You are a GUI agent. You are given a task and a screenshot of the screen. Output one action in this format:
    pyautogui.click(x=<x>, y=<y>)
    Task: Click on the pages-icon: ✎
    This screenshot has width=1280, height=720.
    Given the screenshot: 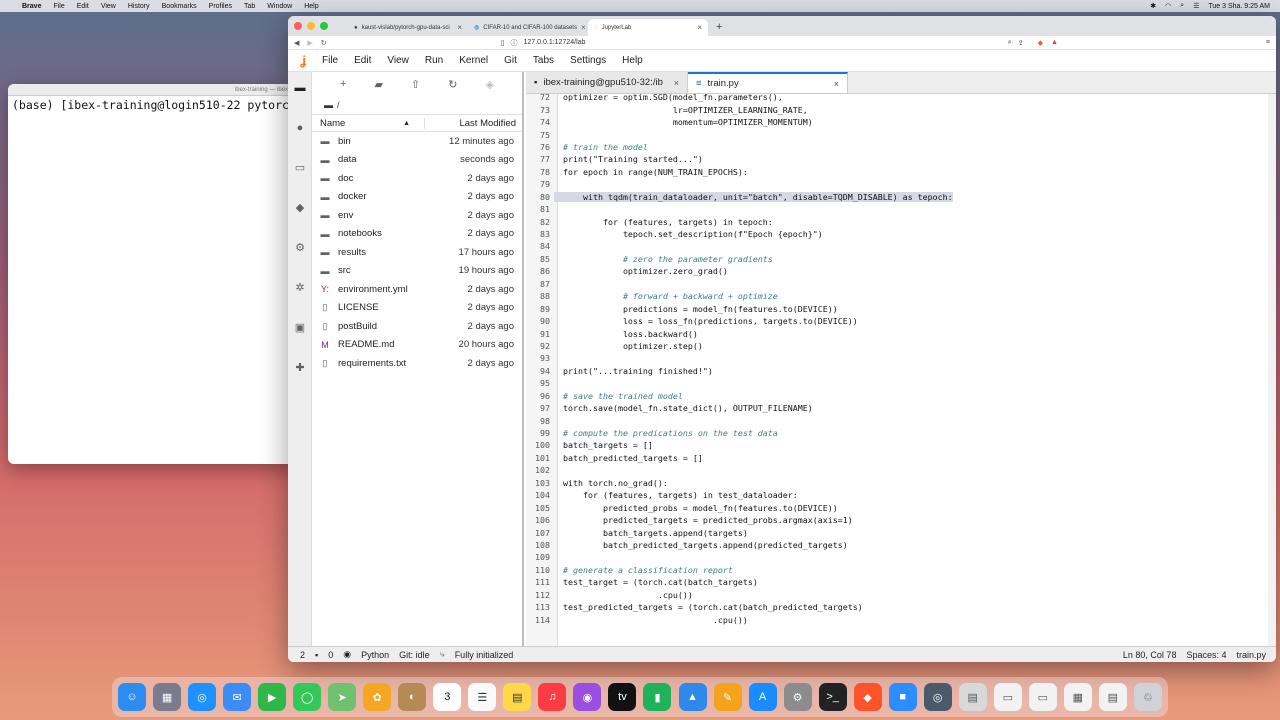 What is the action you would take?
    pyautogui.click(x=727, y=697)
    